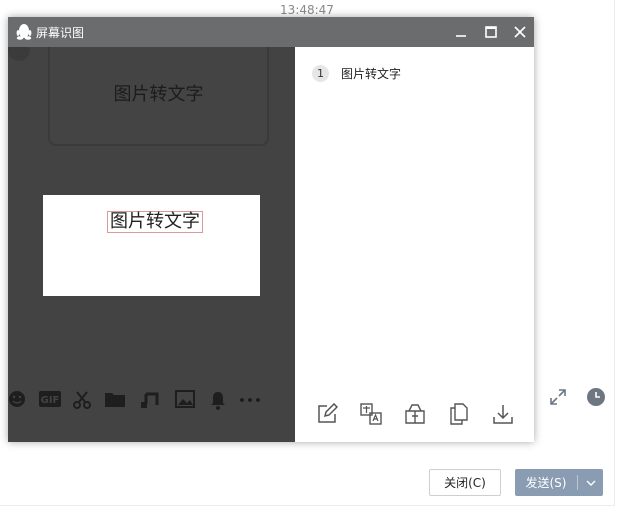 Image resolution: width=620 pixels, height=506 pixels. What do you see at coordinates (596, 397) in the screenshot?
I see `history-clock-icon` at bounding box center [596, 397].